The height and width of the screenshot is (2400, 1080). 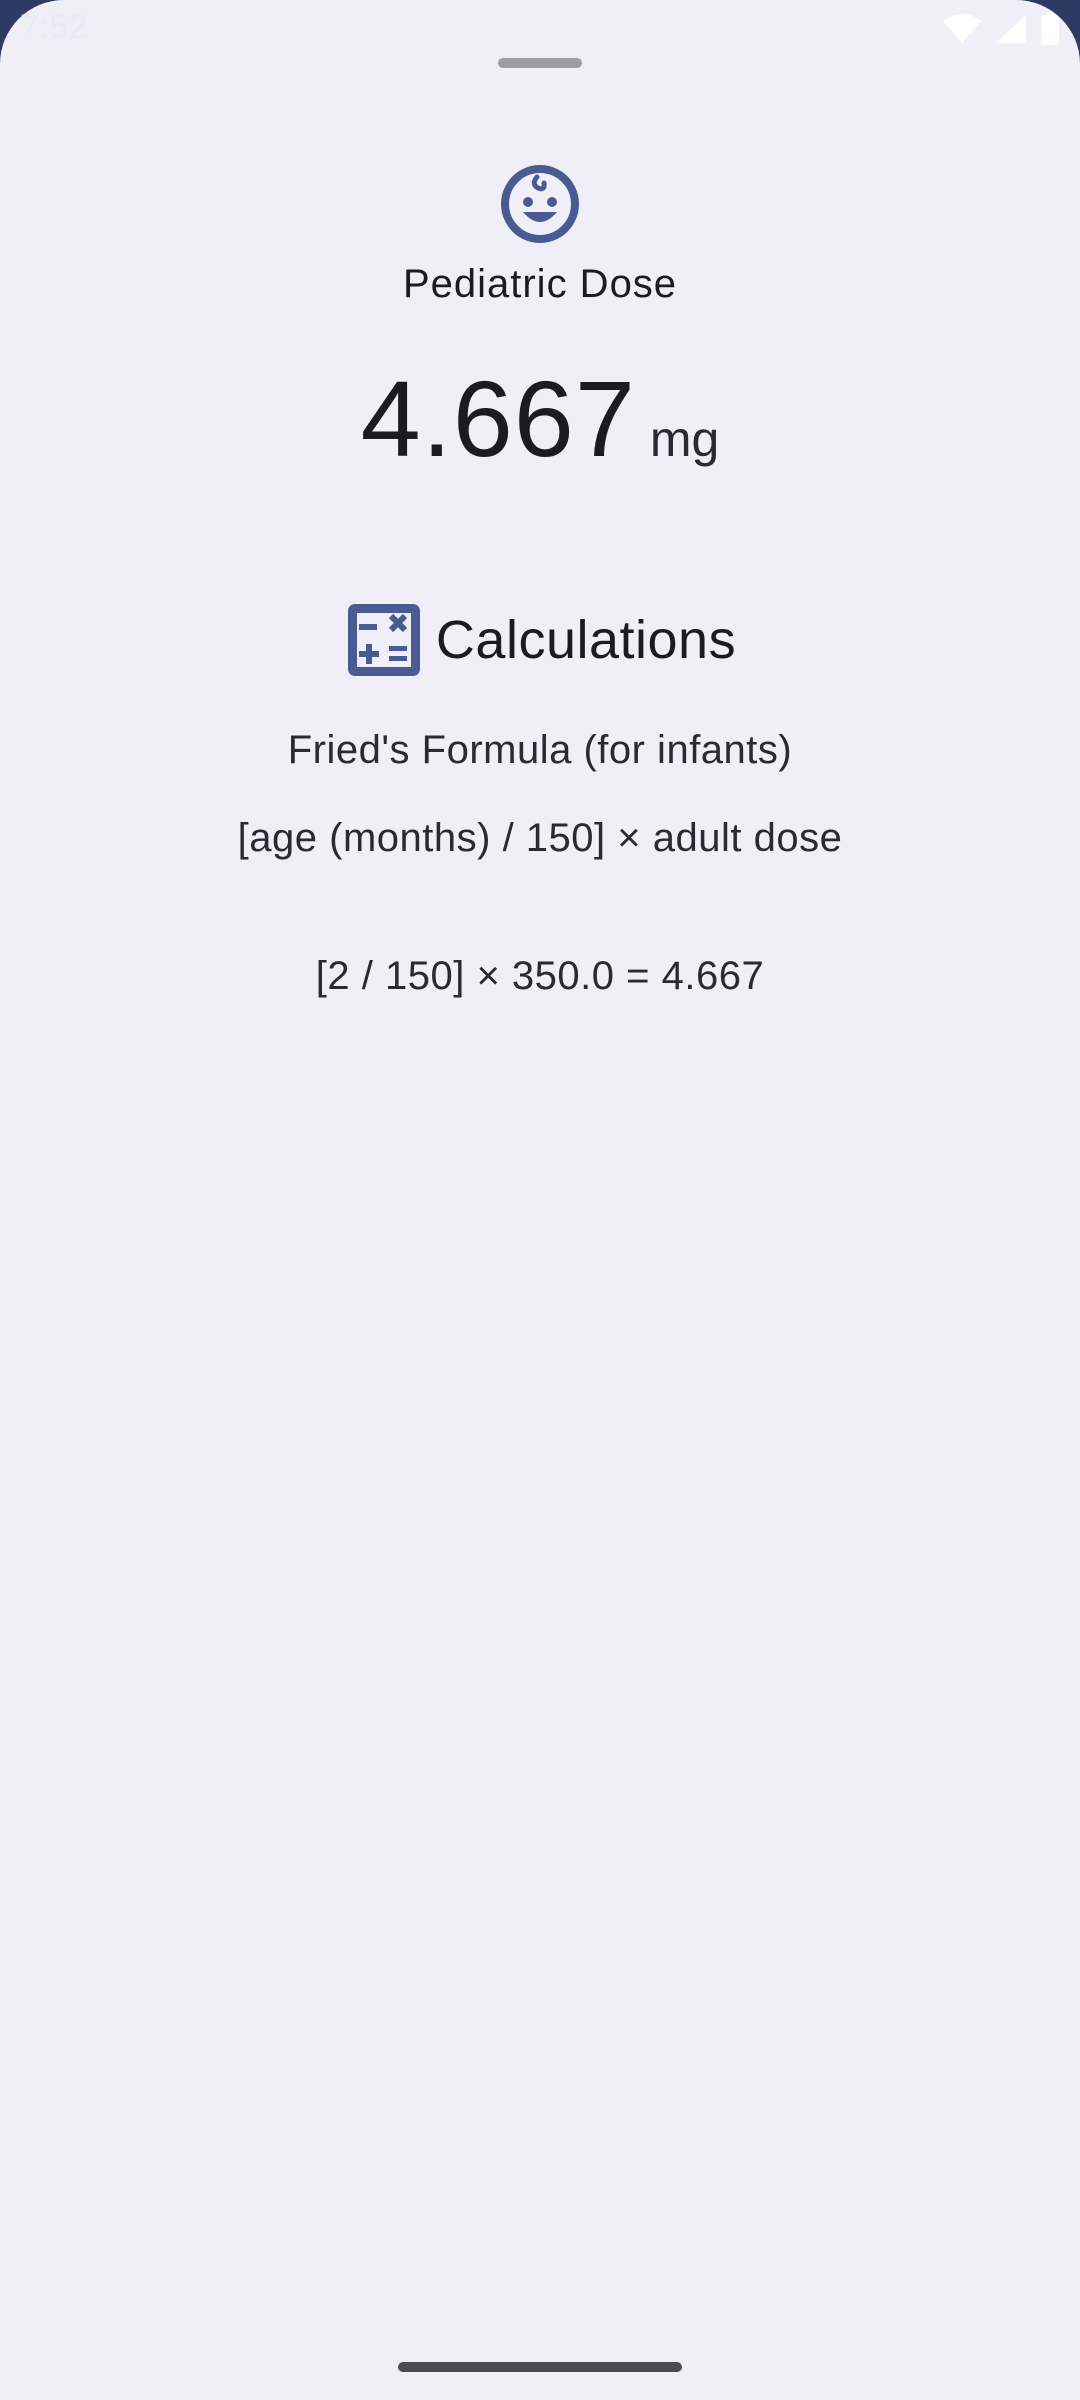 I want to click on baby-face-icon, so click(x=540, y=204).